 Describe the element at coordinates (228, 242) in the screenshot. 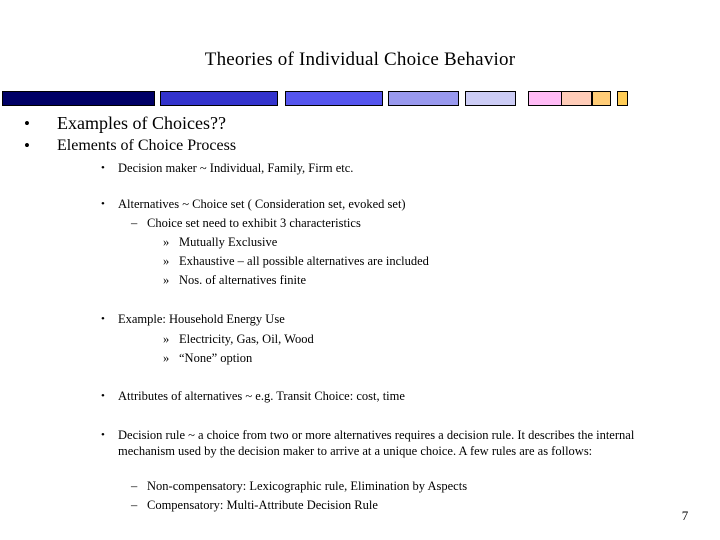

I see `bullet-mutually-exclusive-label: Mutually Exclusive` at that location.